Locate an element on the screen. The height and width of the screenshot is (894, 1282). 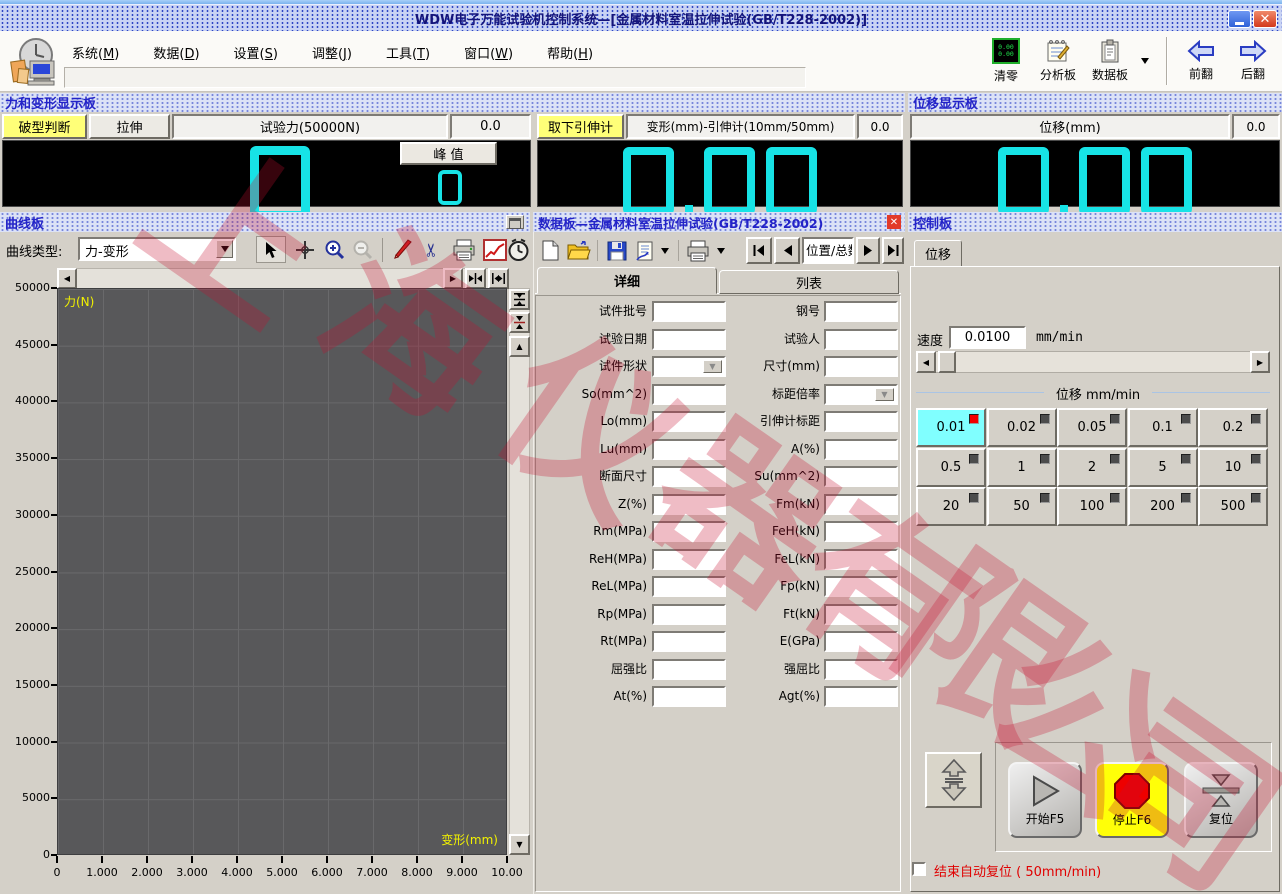
open-file-button is located at coordinates (579, 250).